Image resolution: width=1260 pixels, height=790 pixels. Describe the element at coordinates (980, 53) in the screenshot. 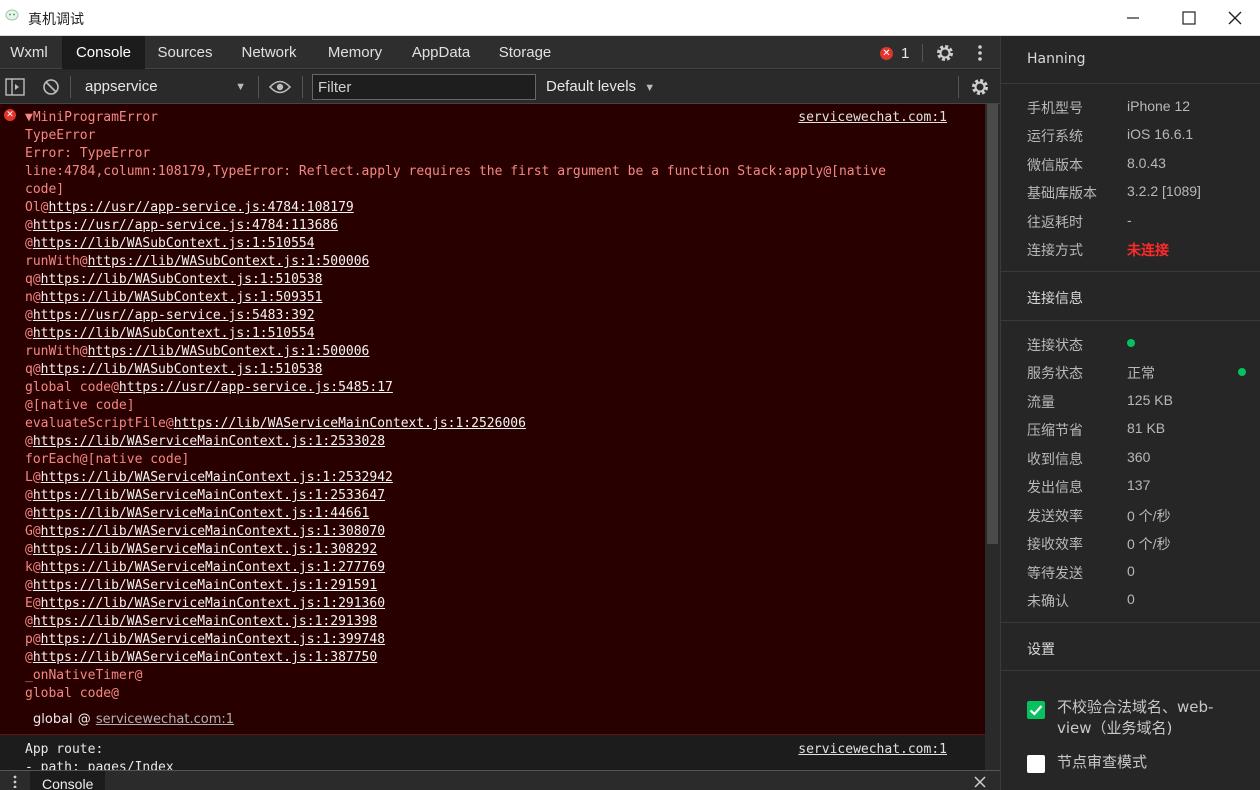

I see `more-menu-icon` at that location.